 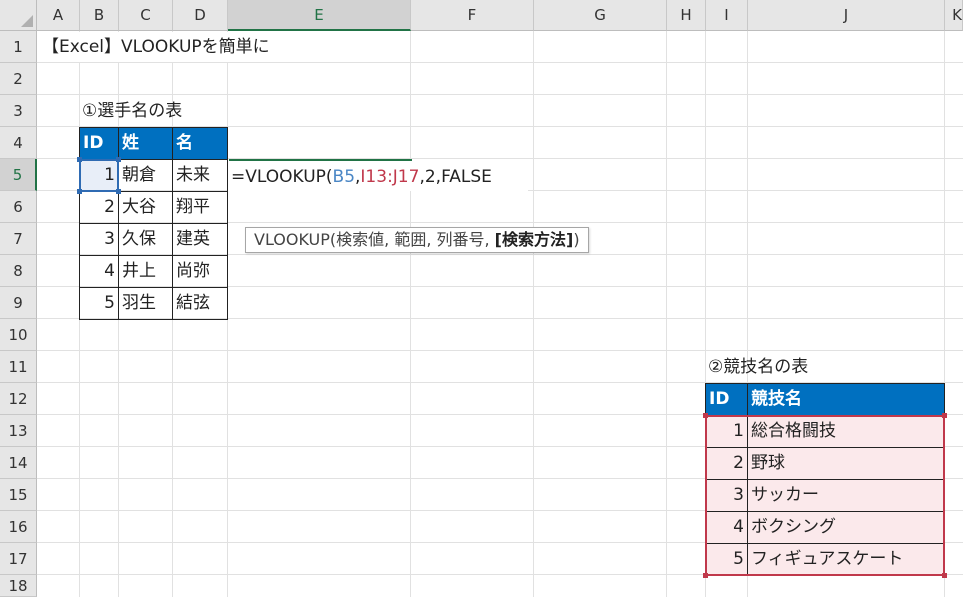 What do you see at coordinates (18, 559) in the screenshot?
I see `row-header-17: 17` at bounding box center [18, 559].